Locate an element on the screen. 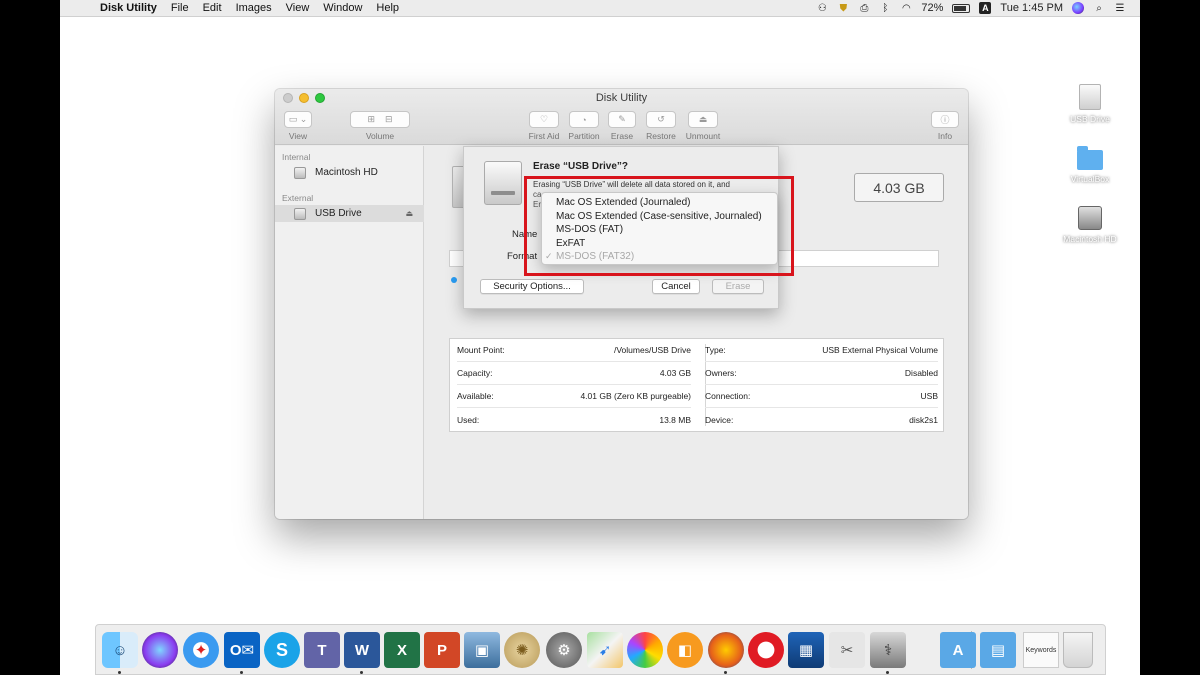 This screenshot has height=675, width=1200. view-label: View is located at coordinates (298, 136).